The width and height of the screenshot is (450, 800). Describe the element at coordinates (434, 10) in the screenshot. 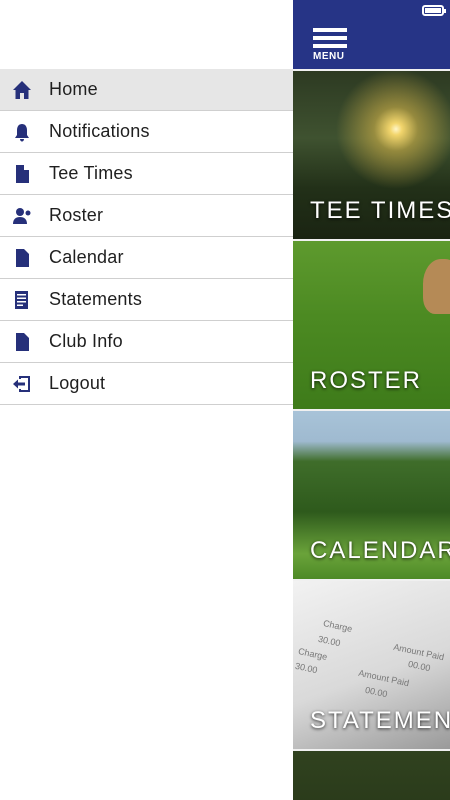

I see `battery-icon` at that location.